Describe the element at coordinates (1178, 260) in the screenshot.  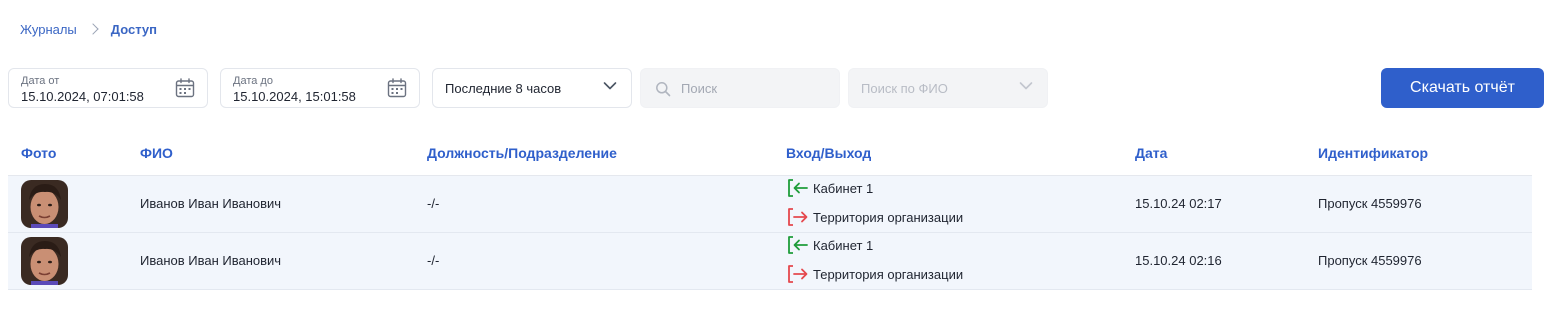
I see `row-date: 15.10.24 02:16` at that location.